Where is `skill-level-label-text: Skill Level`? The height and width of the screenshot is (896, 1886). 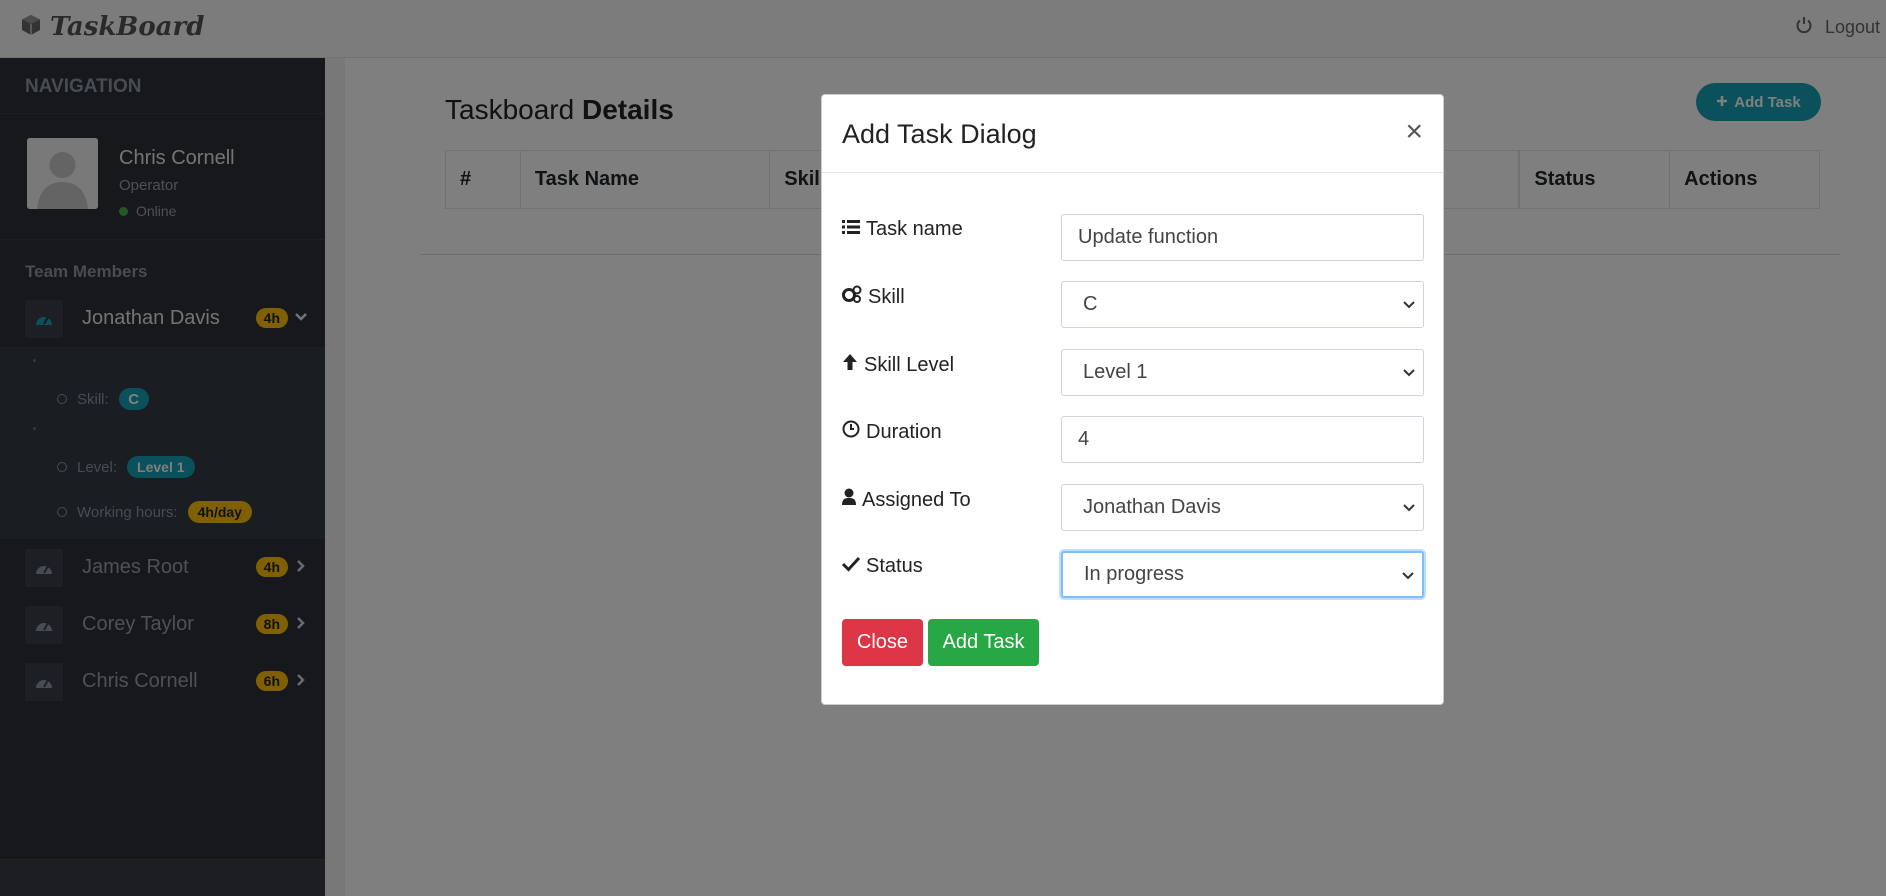 skill-level-label-text: Skill Level is located at coordinates (909, 364).